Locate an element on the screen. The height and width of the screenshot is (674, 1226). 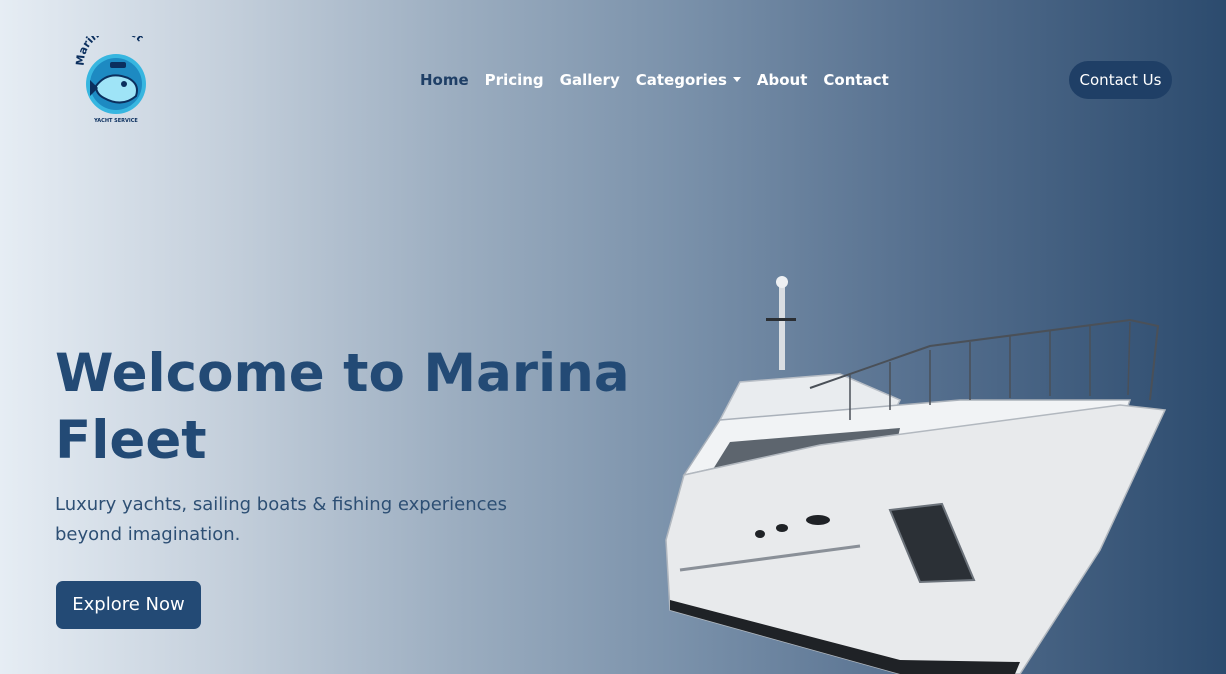
nav-pricing: Pricing is located at coordinates (514, 80).